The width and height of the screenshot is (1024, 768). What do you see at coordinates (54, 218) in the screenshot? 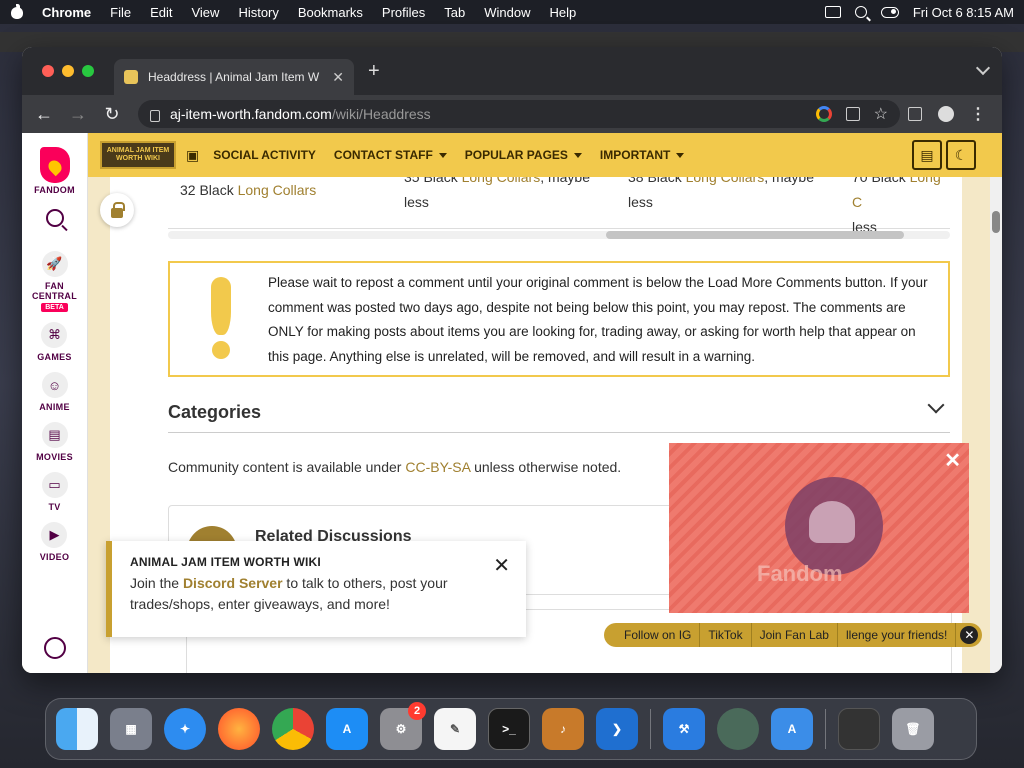
I see `search-icon` at bounding box center [54, 218].